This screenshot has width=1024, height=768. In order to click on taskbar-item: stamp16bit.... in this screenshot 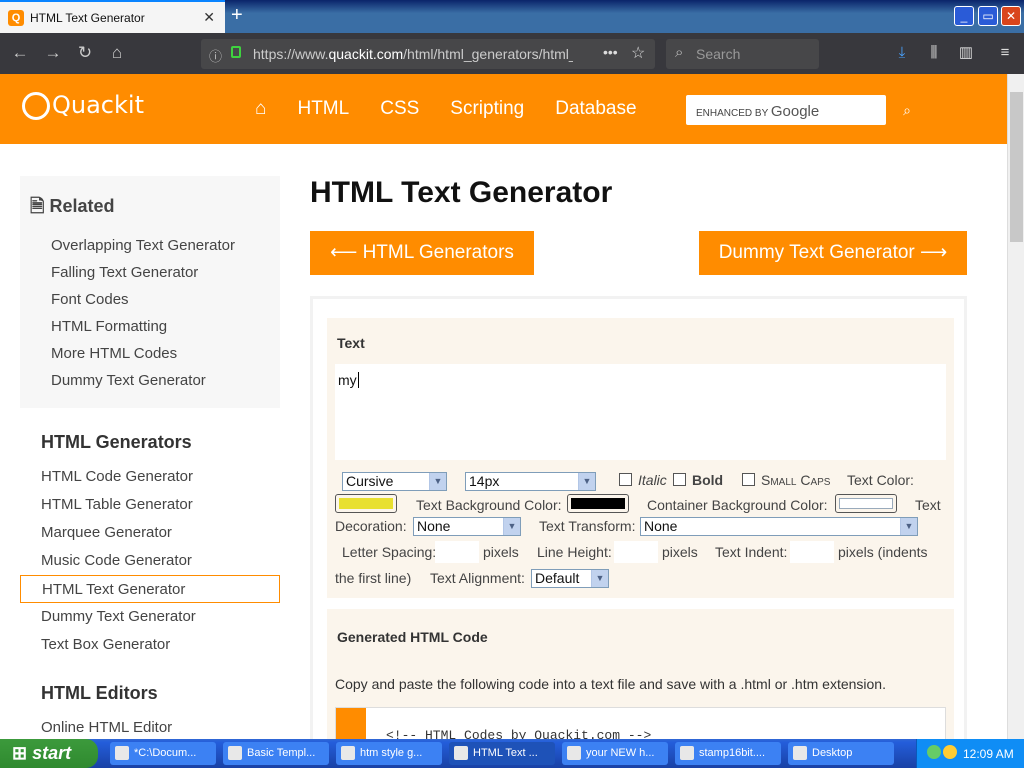, I will do `click(728, 753)`.